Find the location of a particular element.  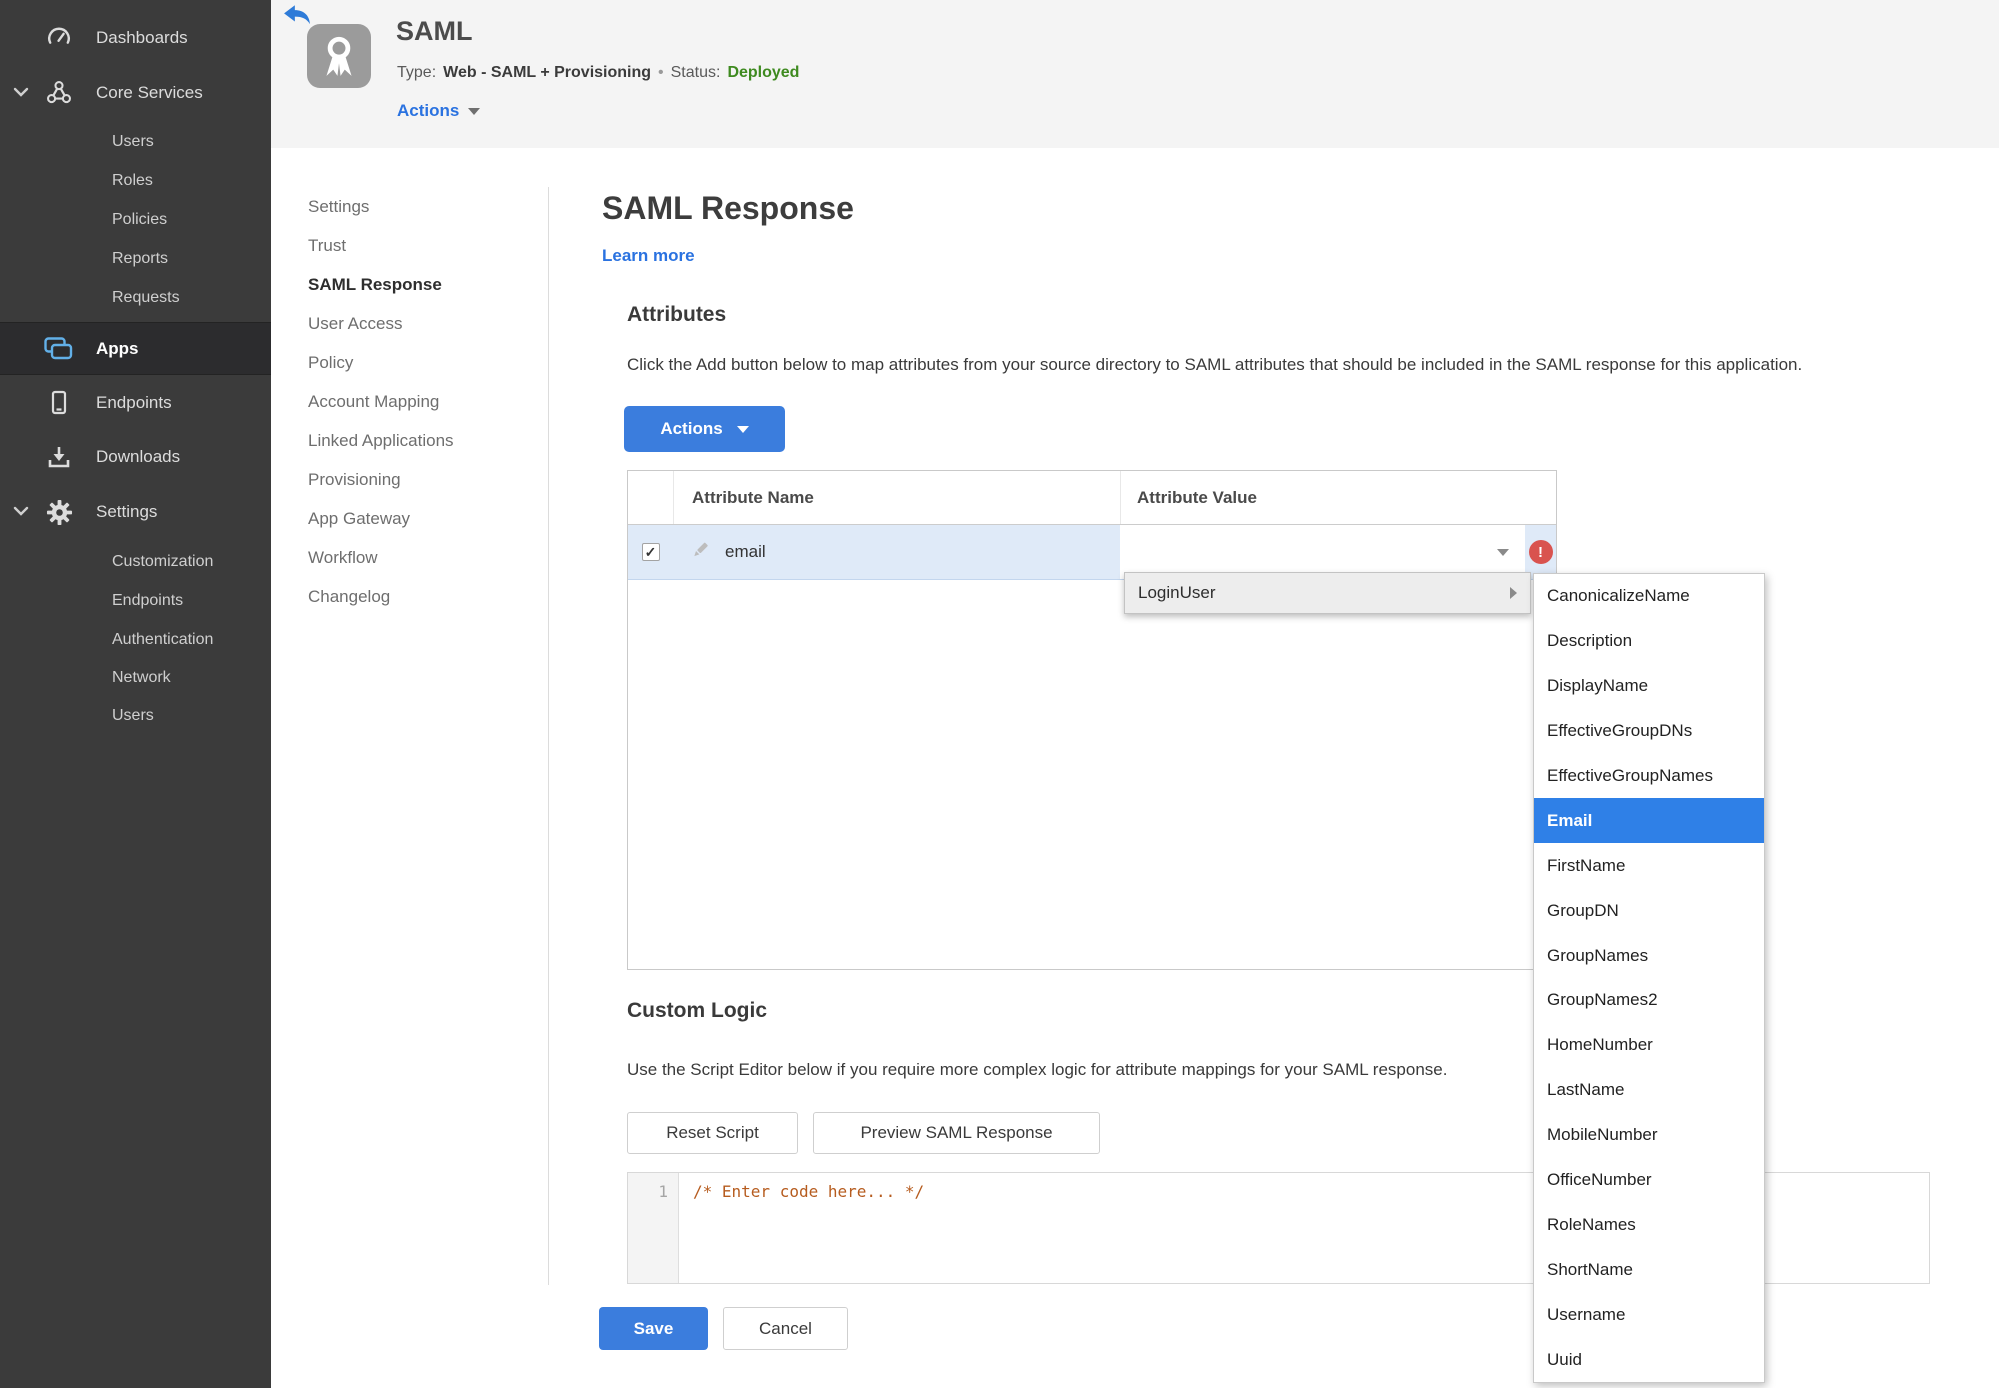

cancel-button: Cancel is located at coordinates (785, 1328).